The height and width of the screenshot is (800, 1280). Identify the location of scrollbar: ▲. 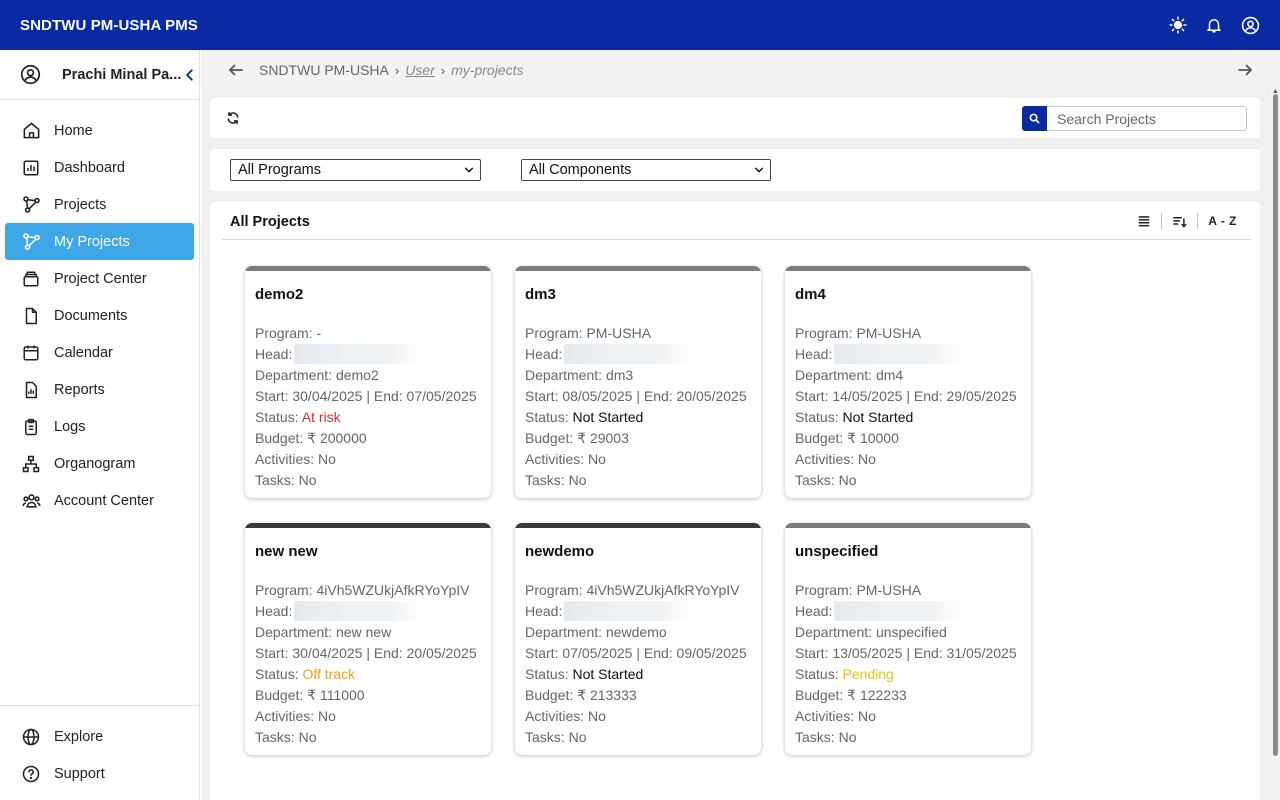
(1275, 444).